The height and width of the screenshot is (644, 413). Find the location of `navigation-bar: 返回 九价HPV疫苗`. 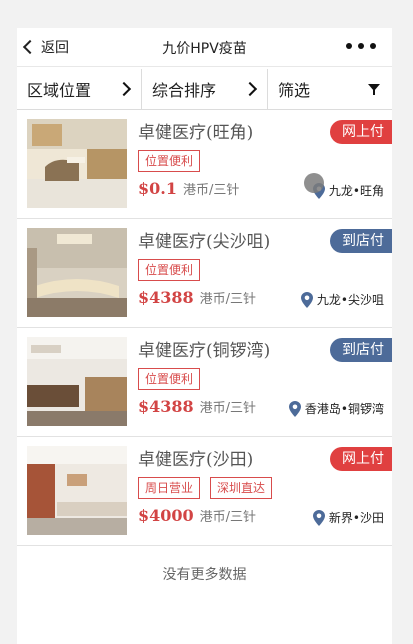

navigation-bar: 返回 九价HPV疫苗 is located at coordinates (204, 47).